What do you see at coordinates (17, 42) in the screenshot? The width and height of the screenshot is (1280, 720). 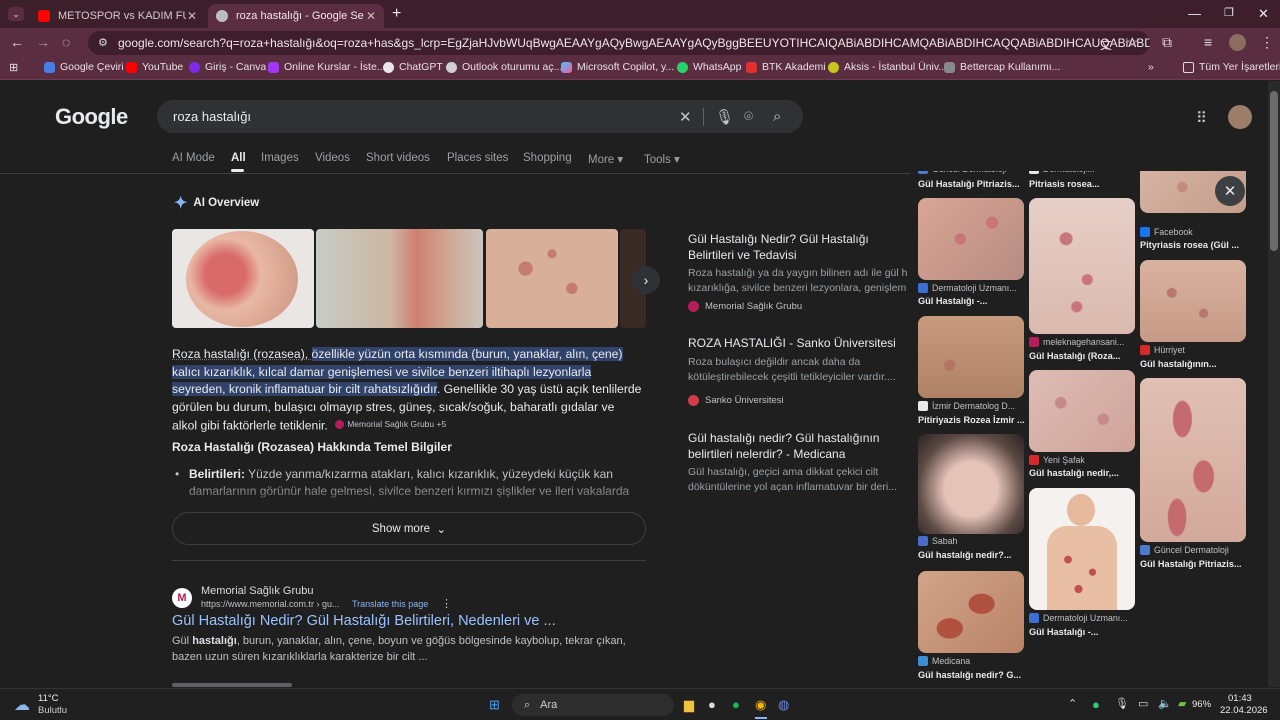 I see `back-icon: ←` at bounding box center [17, 42].